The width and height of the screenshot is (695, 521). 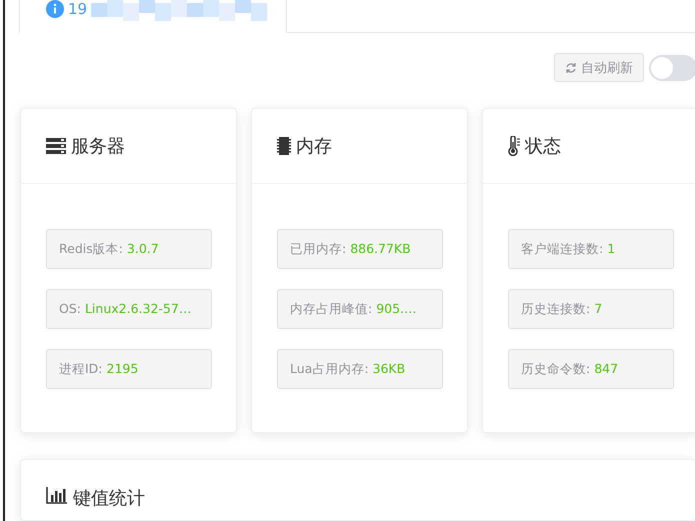 I want to click on info-item: 客户端连接数: 1, so click(x=591, y=249).